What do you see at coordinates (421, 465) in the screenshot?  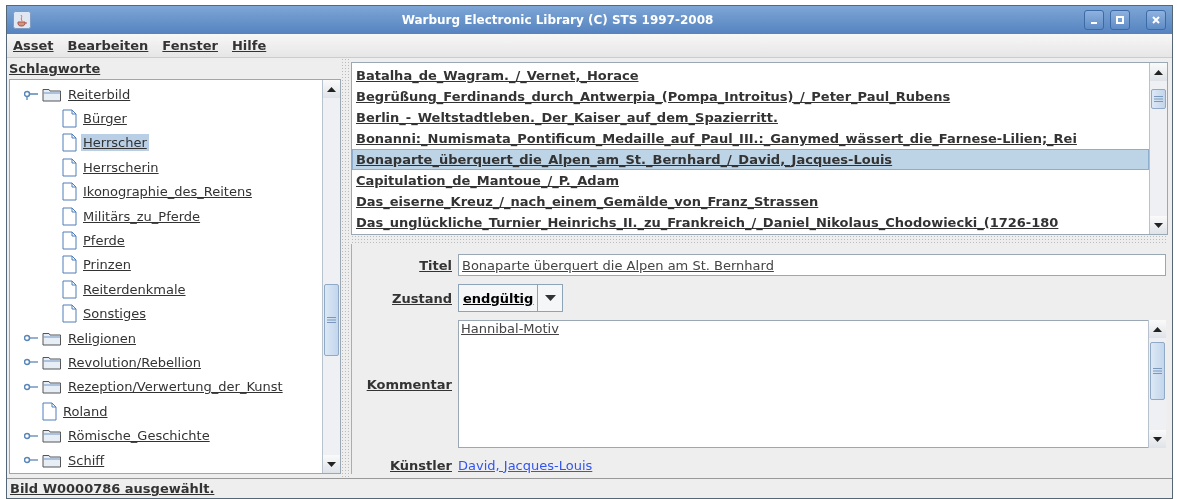 I see `field-label: Künstler` at bounding box center [421, 465].